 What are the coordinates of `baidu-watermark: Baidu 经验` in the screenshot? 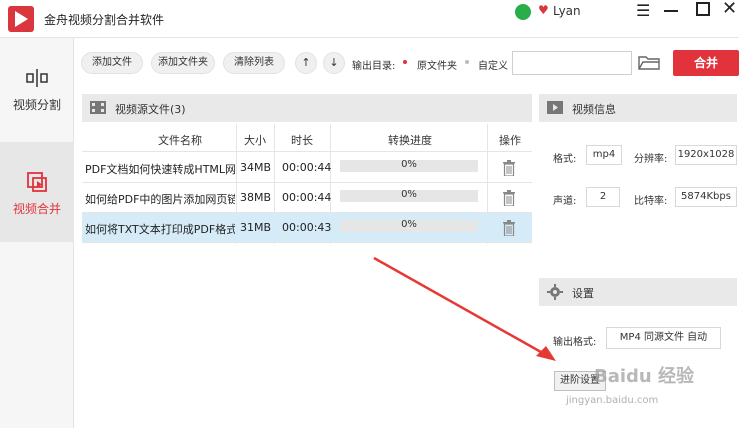 It's located at (644, 376).